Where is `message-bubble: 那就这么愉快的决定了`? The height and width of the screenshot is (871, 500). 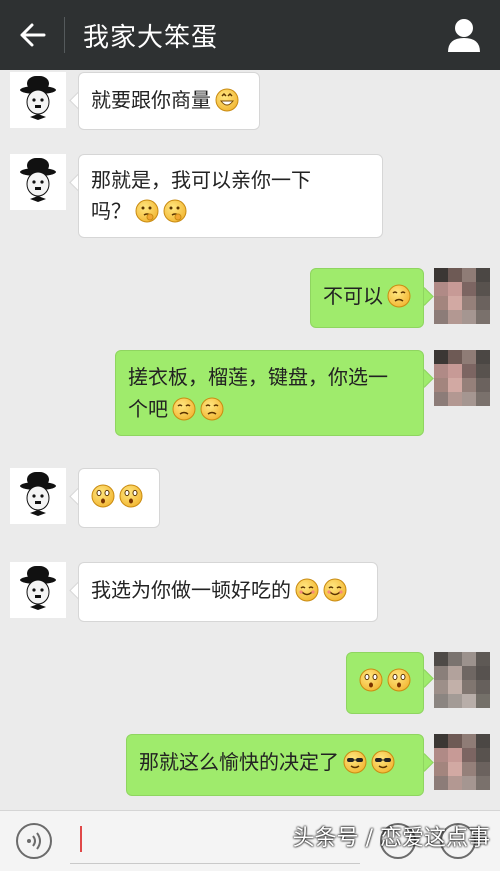
message-bubble: 那就这么愉快的决定了 is located at coordinates (275, 765).